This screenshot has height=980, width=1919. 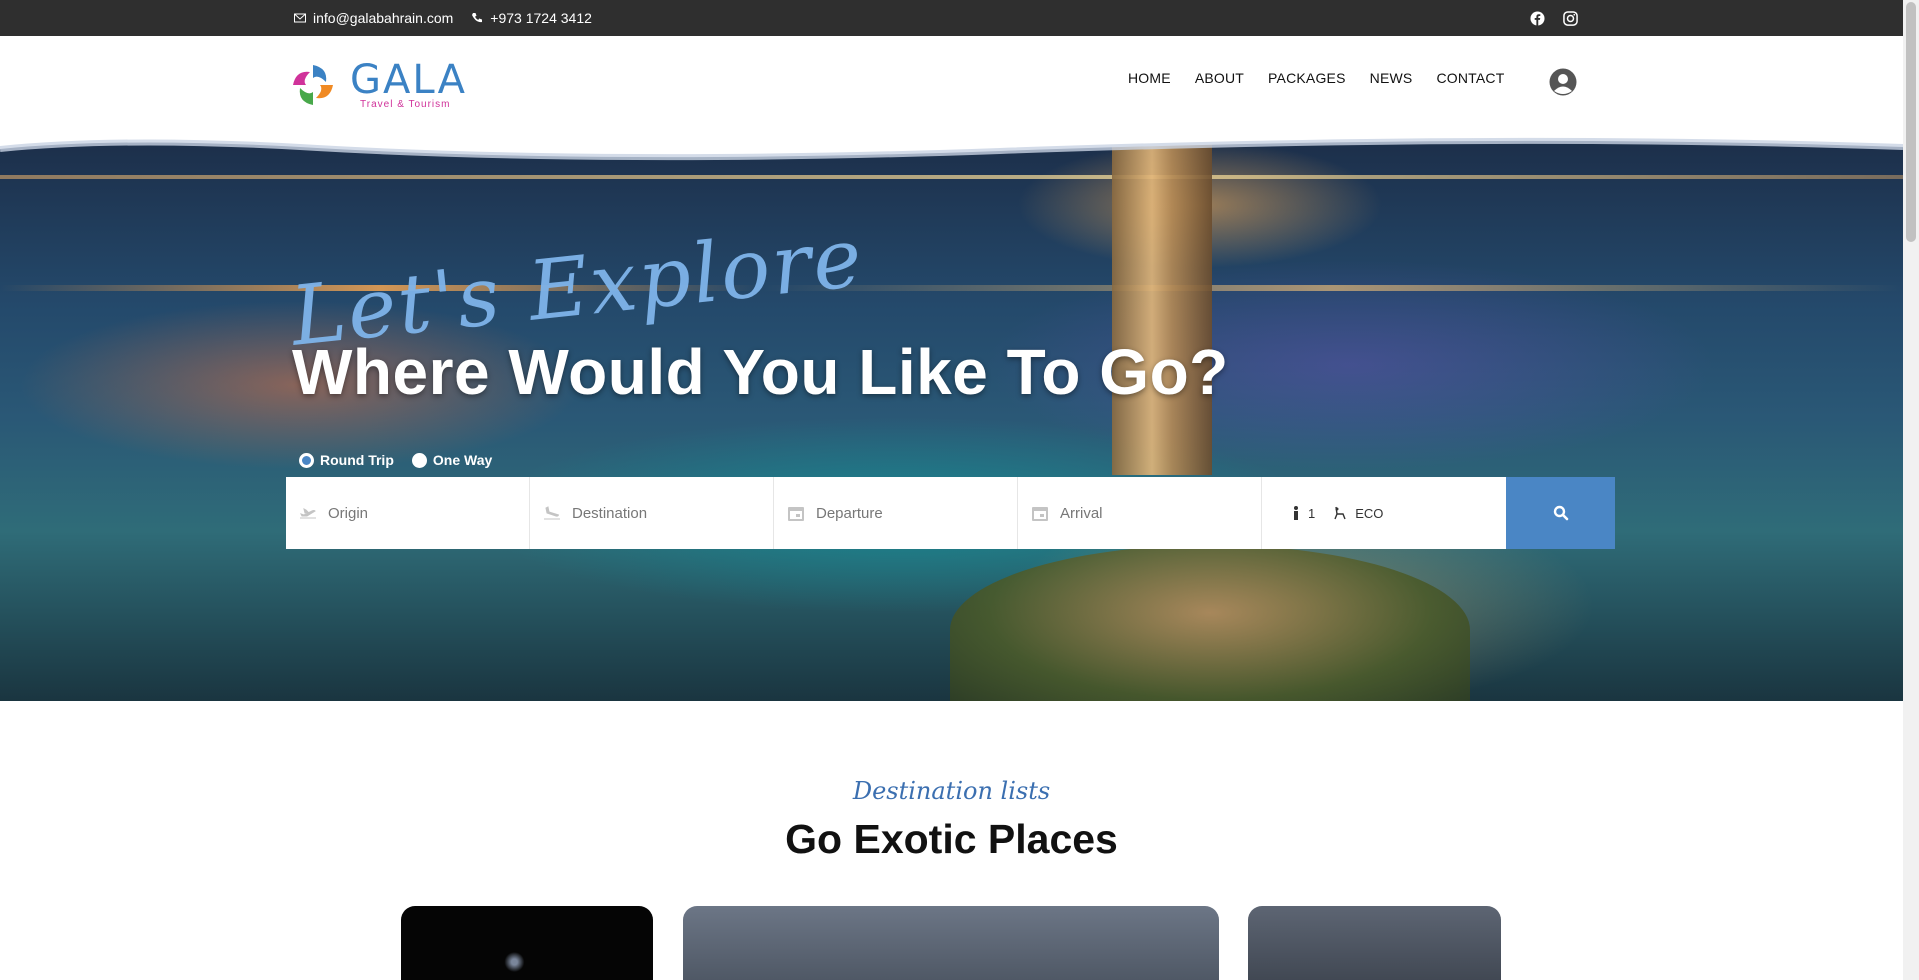 I want to click on main-nav: HOME ABOUT PACKAGES NEWS CONTACT, so click(x=1316, y=78).